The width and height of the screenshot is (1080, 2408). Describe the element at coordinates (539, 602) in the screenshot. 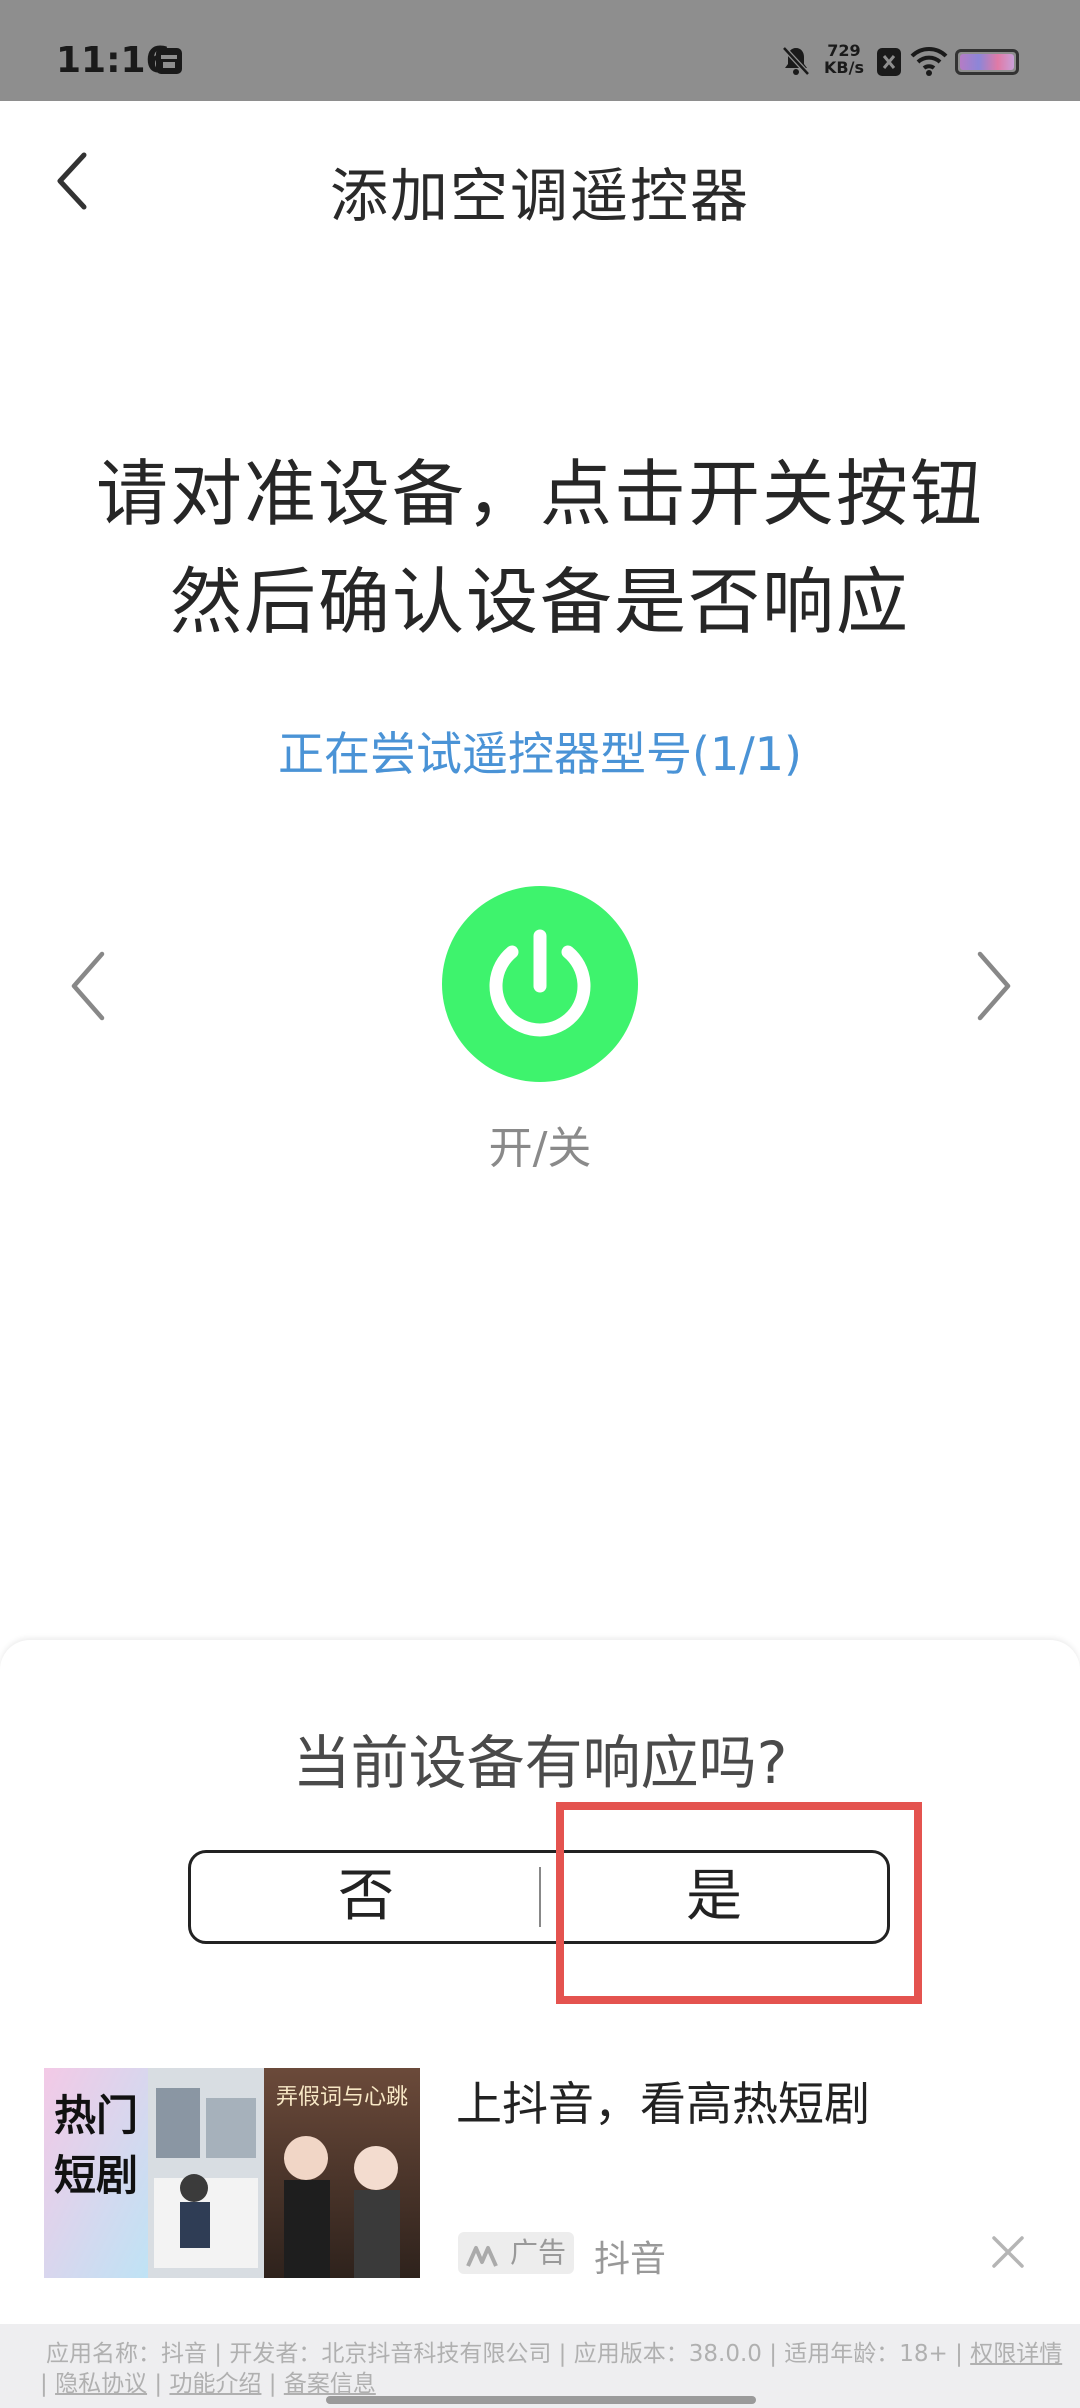

I see `instruction-line-2: 然后确认设备是否响应` at that location.